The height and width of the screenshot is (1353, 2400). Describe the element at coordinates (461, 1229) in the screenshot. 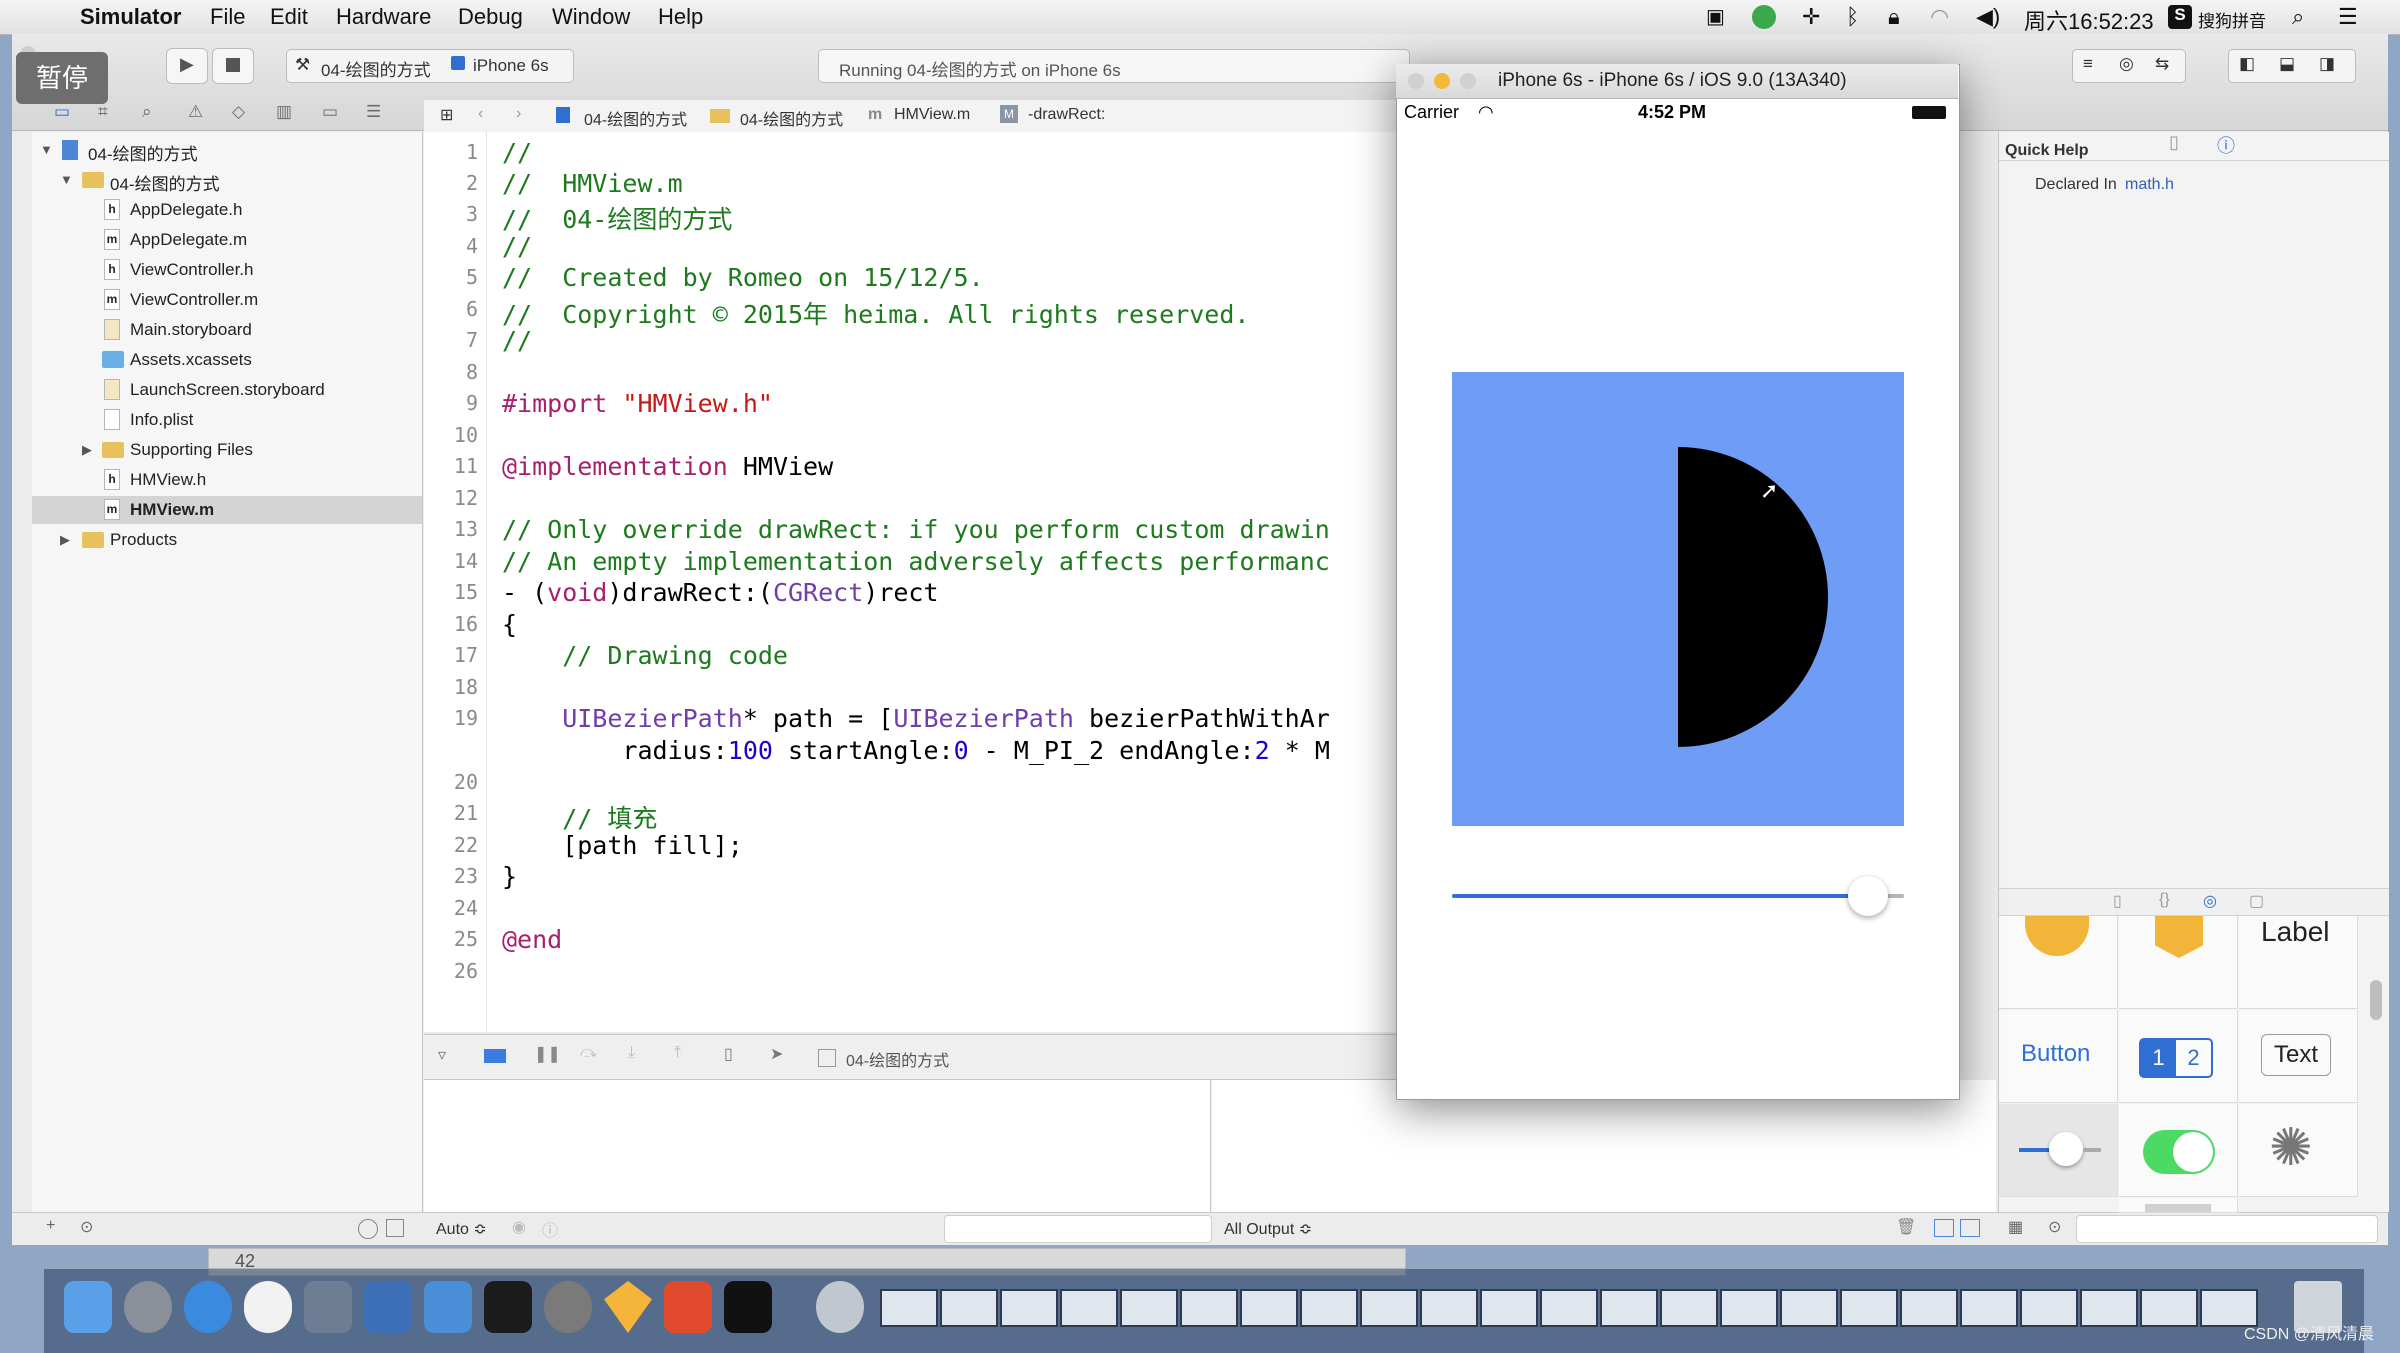

I see `auto-variables-select: Auto ≎` at that location.